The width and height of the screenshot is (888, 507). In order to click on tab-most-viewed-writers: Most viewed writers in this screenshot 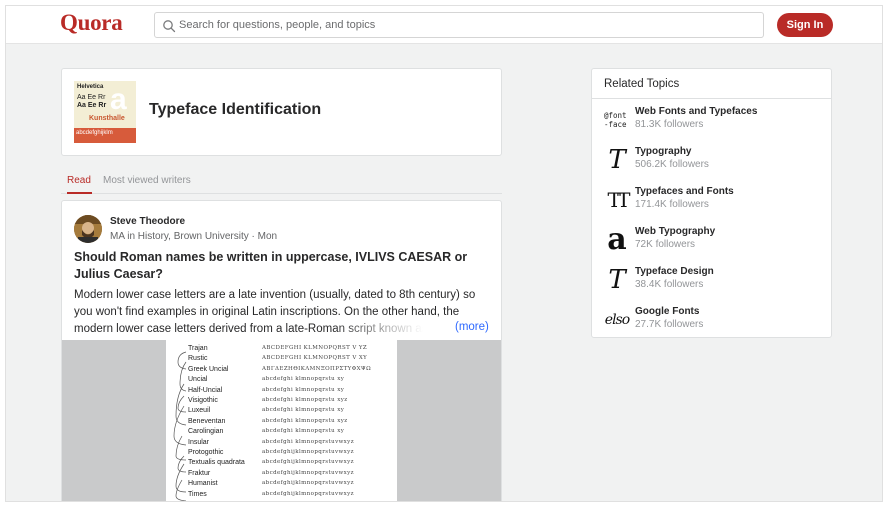, I will do `click(147, 180)`.